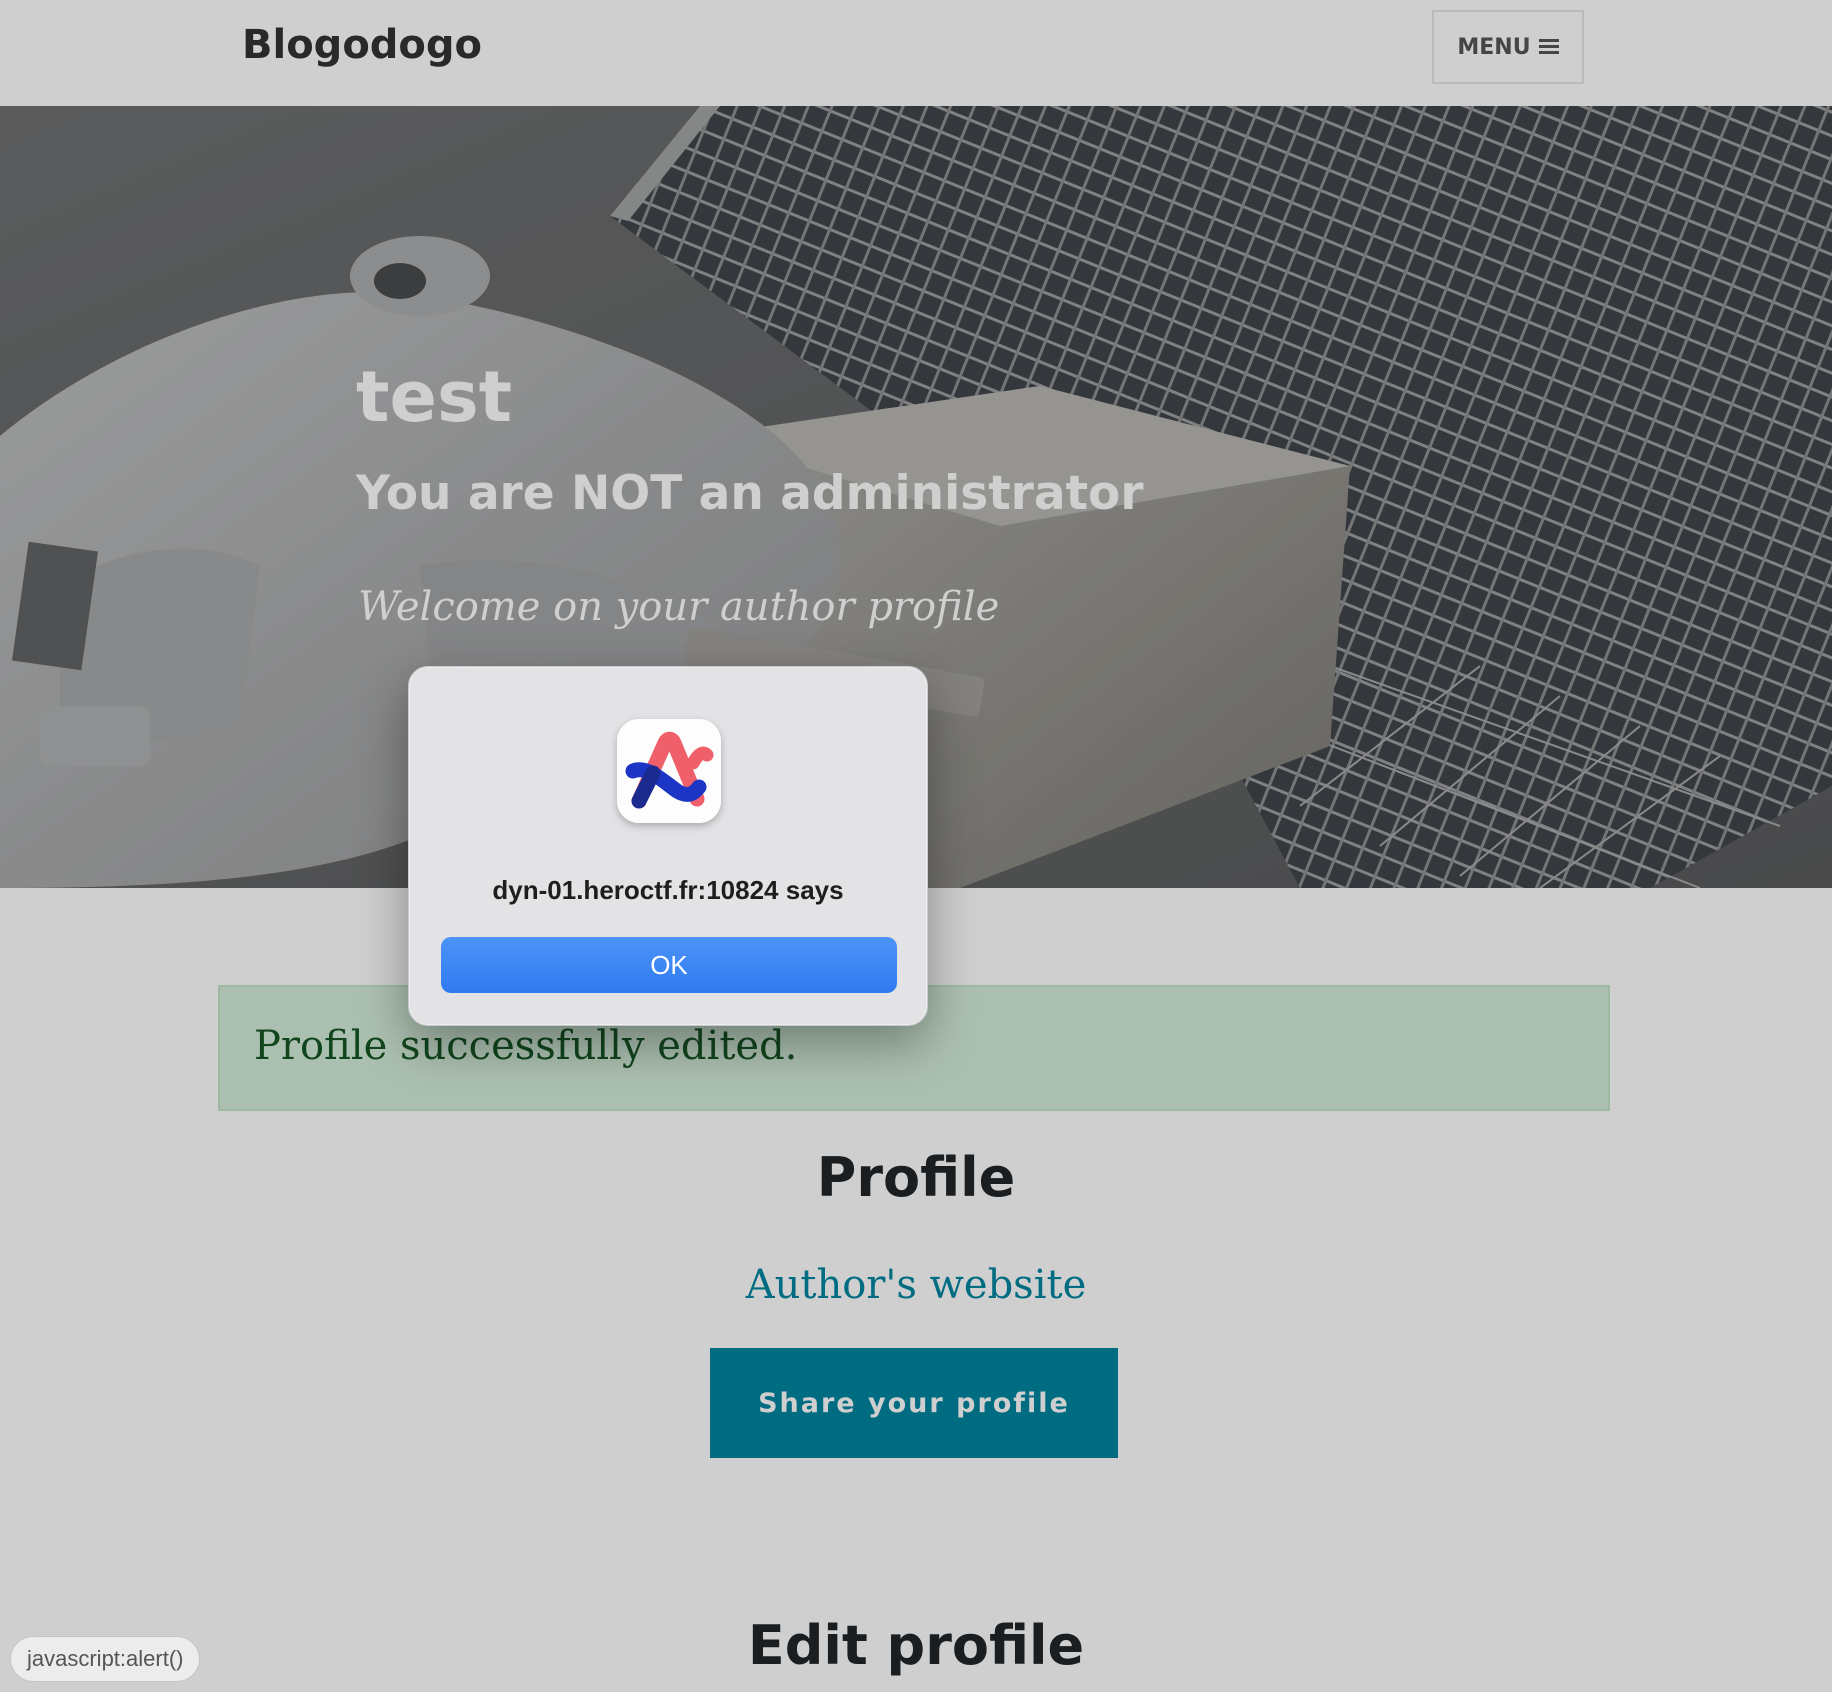  Describe the element at coordinates (105, 1659) in the screenshot. I see `link-status-bar: javascript:alert()` at that location.